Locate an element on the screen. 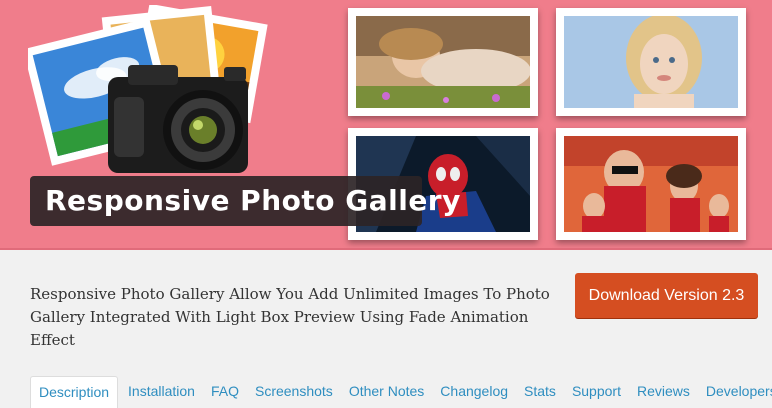 The width and height of the screenshot is (772, 408). plugin-title: Responsive Photo Gallery is located at coordinates (253, 200).